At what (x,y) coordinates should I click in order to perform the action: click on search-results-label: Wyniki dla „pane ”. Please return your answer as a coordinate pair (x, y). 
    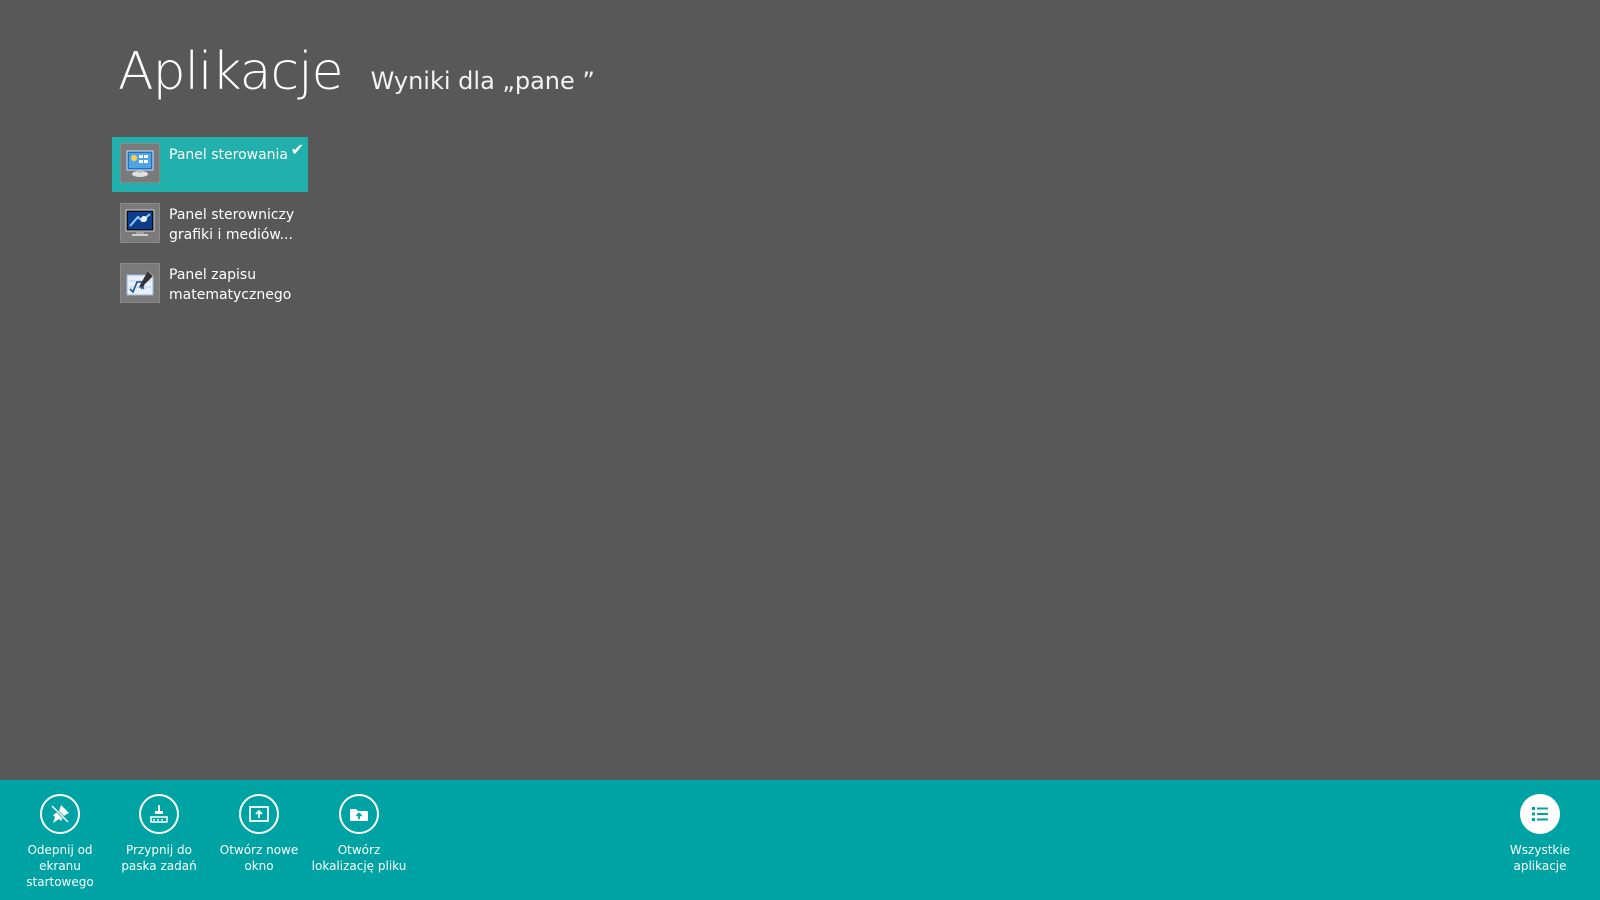
    Looking at the image, I should click on (482, 81).